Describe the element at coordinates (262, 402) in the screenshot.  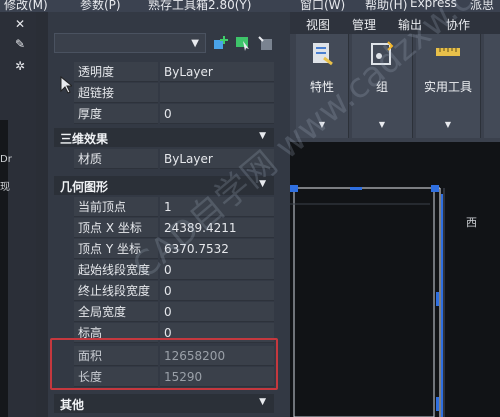
I see `collapse-icon: ▼` at that location.